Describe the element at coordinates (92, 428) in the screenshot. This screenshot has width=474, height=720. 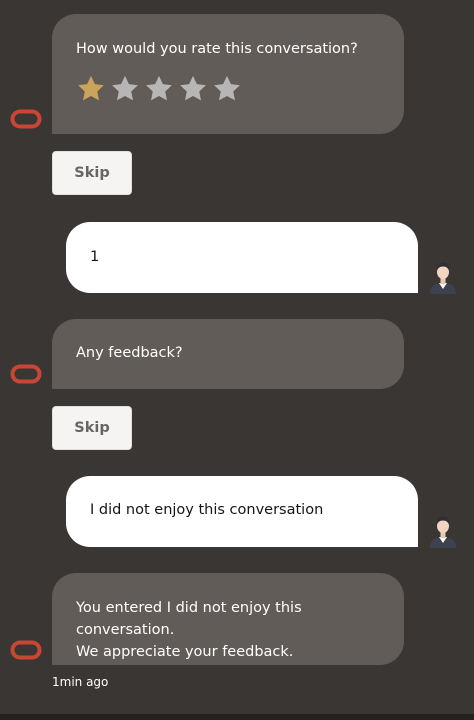
I see `skip-feedback-button: Skip` at that location.